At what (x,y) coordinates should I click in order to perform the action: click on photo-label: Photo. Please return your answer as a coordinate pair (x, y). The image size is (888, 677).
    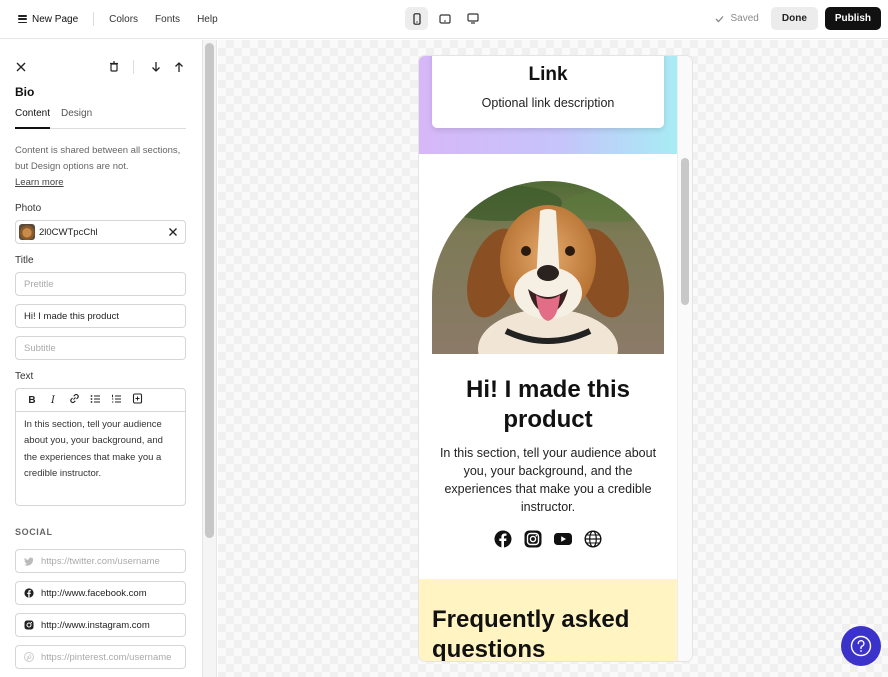
    Looking at the image, I should click on (28, 208).